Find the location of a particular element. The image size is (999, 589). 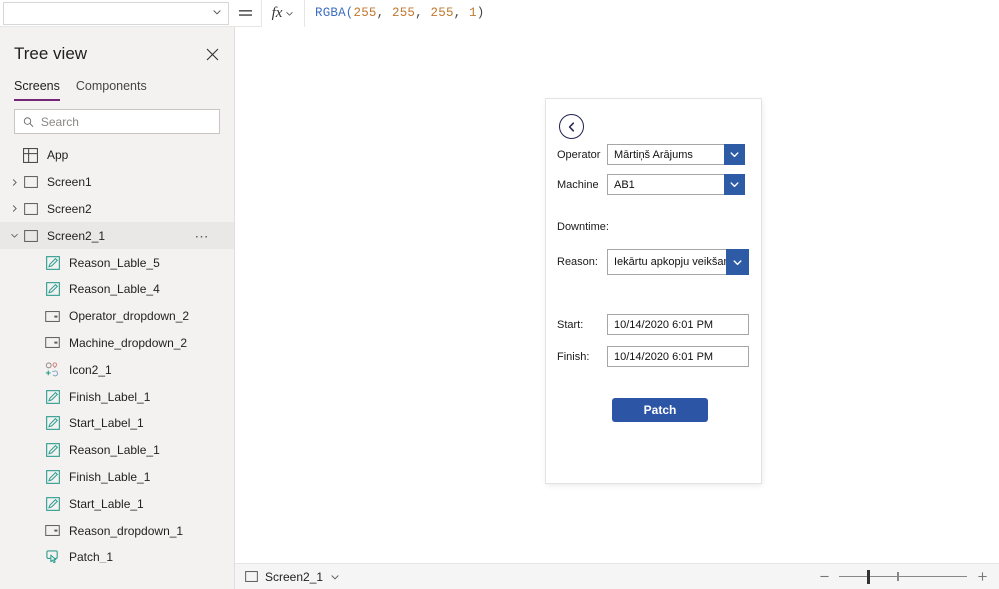

tree-item-label: Screen2 is located at coordinates (69, 208).